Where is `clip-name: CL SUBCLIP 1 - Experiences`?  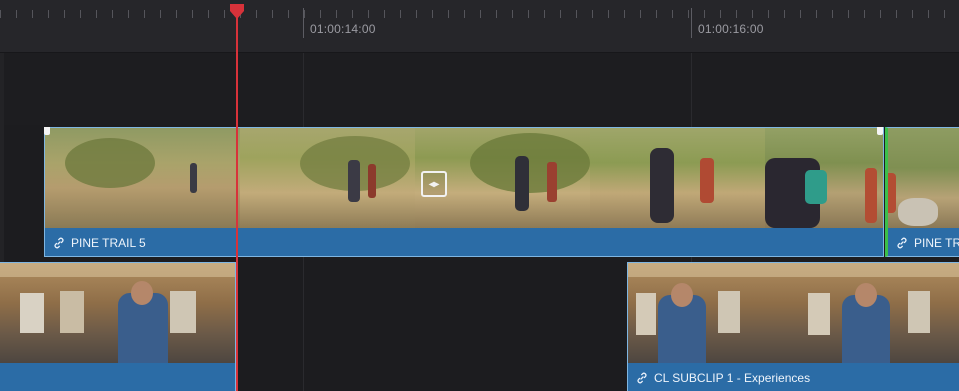 clip-name: CL SUBCLIP 1 - Experiences is located at coordinates (732, 378).